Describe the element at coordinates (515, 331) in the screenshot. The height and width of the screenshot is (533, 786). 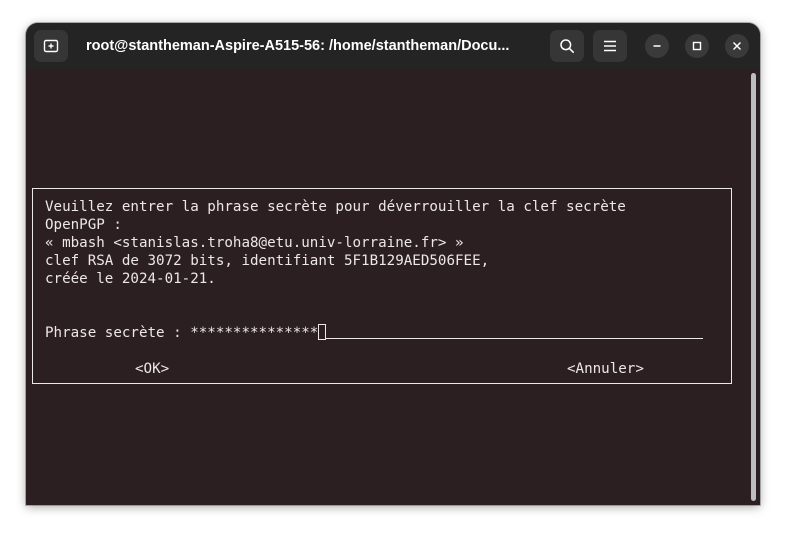
I see `passphrase-field-underline` at that location.